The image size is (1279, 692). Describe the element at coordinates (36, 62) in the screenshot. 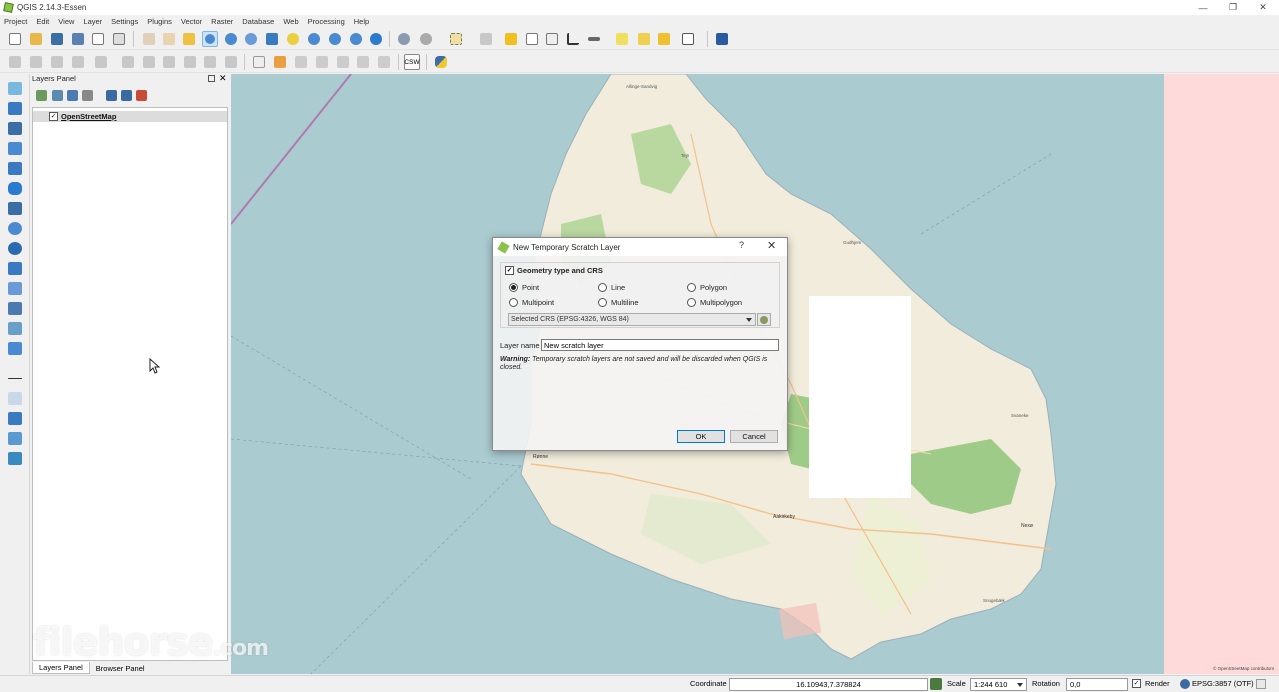

I see `toggle-editing-icon` at that location.